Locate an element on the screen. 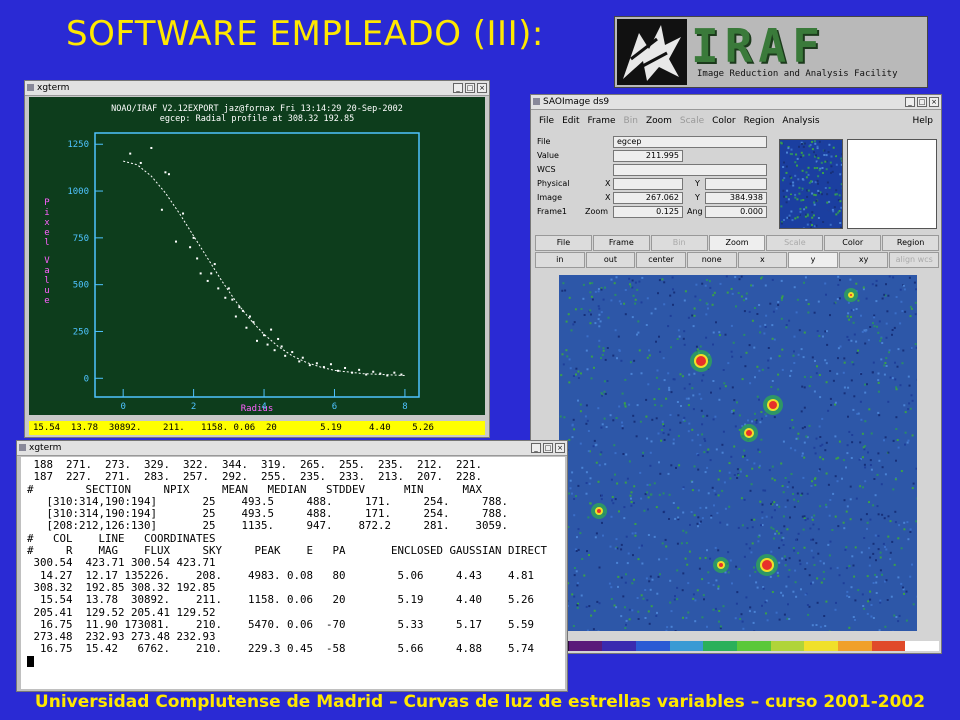 The height and width of the screenshot is (720, 960). y-axis-label: PixelValue is located at coordinates (47, 252).